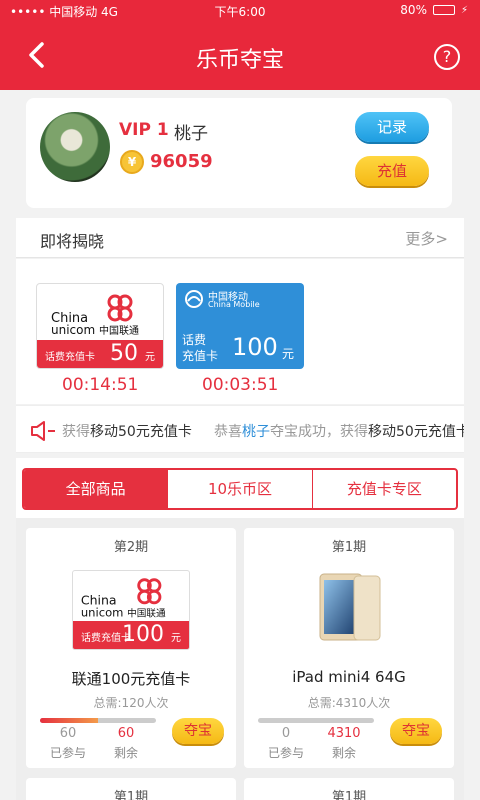 The height and width of the screenshot is (800, 480). I want to click on question-circle-icon: ?, so click(447, 57).